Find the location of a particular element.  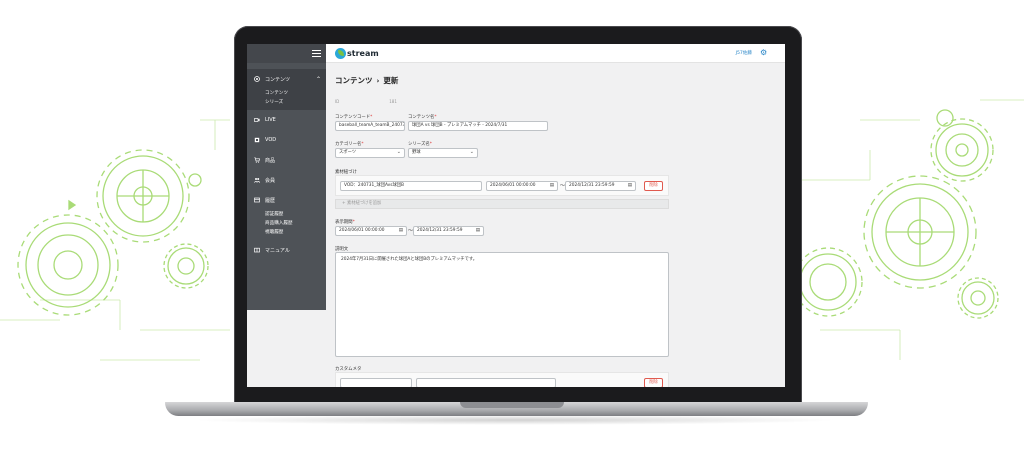

sidebar-item-label: 履歴 is located at coordinates (270, 200).